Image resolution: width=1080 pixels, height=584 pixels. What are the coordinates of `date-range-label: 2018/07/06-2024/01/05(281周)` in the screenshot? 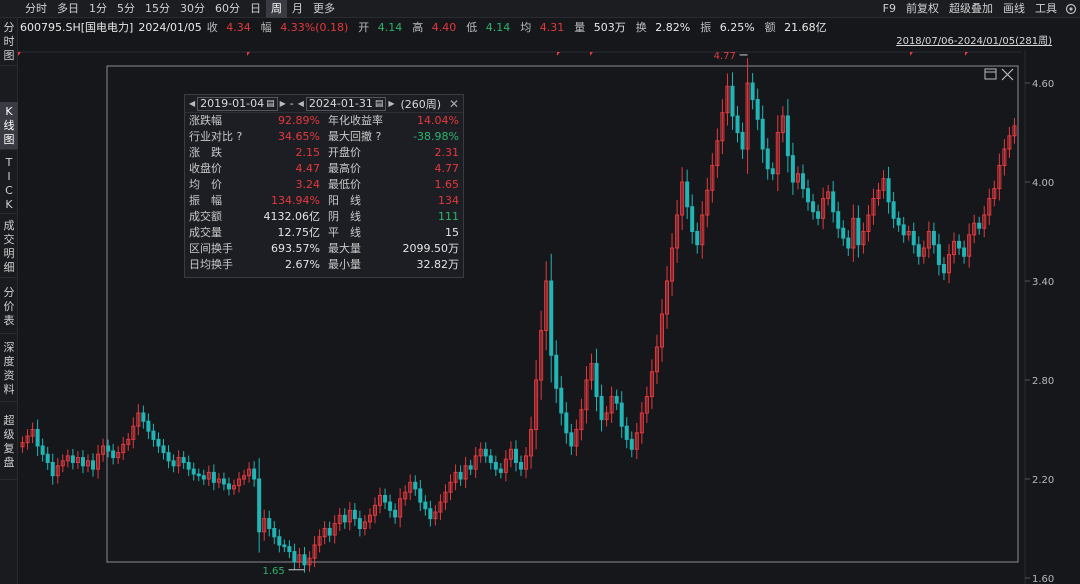 It's located at (974, 42).